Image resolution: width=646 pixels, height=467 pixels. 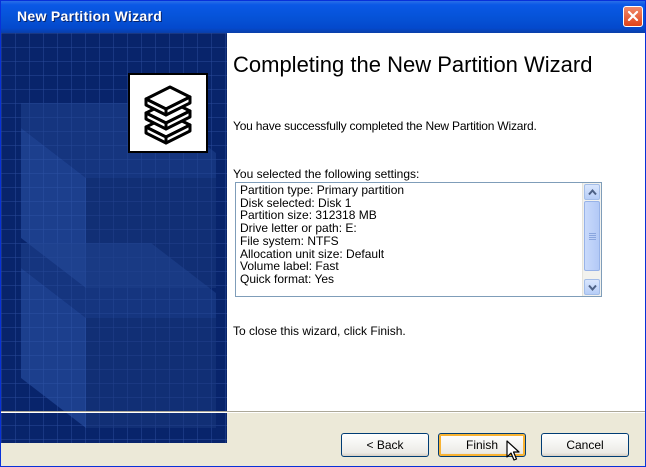 I want to click on page-title: Completing the New Partition Wizard, so click(x=413, y=64).